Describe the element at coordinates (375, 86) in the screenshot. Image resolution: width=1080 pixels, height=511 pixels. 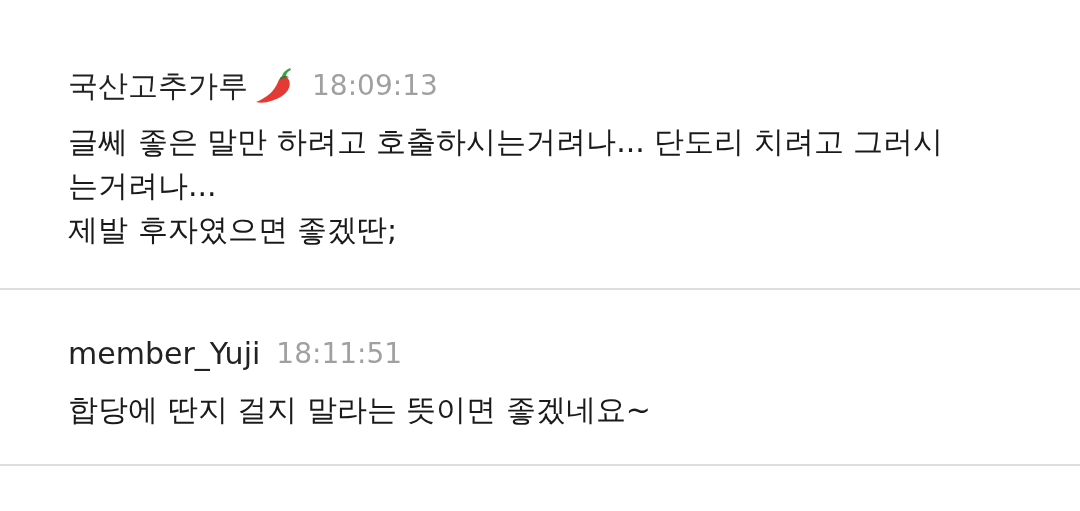
I see `comment-time: 18:09:13` at that location.